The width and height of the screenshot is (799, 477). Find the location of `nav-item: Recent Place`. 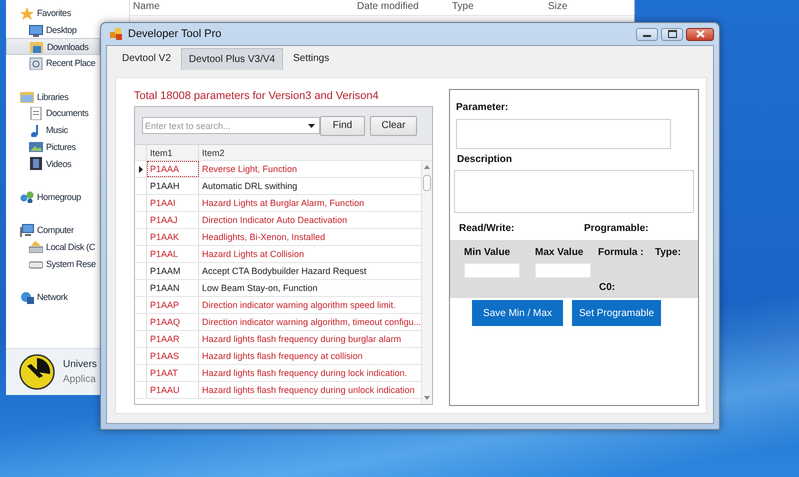

nav-item: Recent Place is located at coordinates (53, 63).